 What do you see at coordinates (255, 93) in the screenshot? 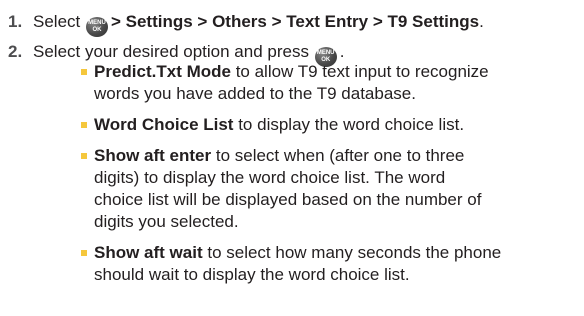
I see `option-desc: words you have added to the T9 database.` at bounding box center [255, 93].